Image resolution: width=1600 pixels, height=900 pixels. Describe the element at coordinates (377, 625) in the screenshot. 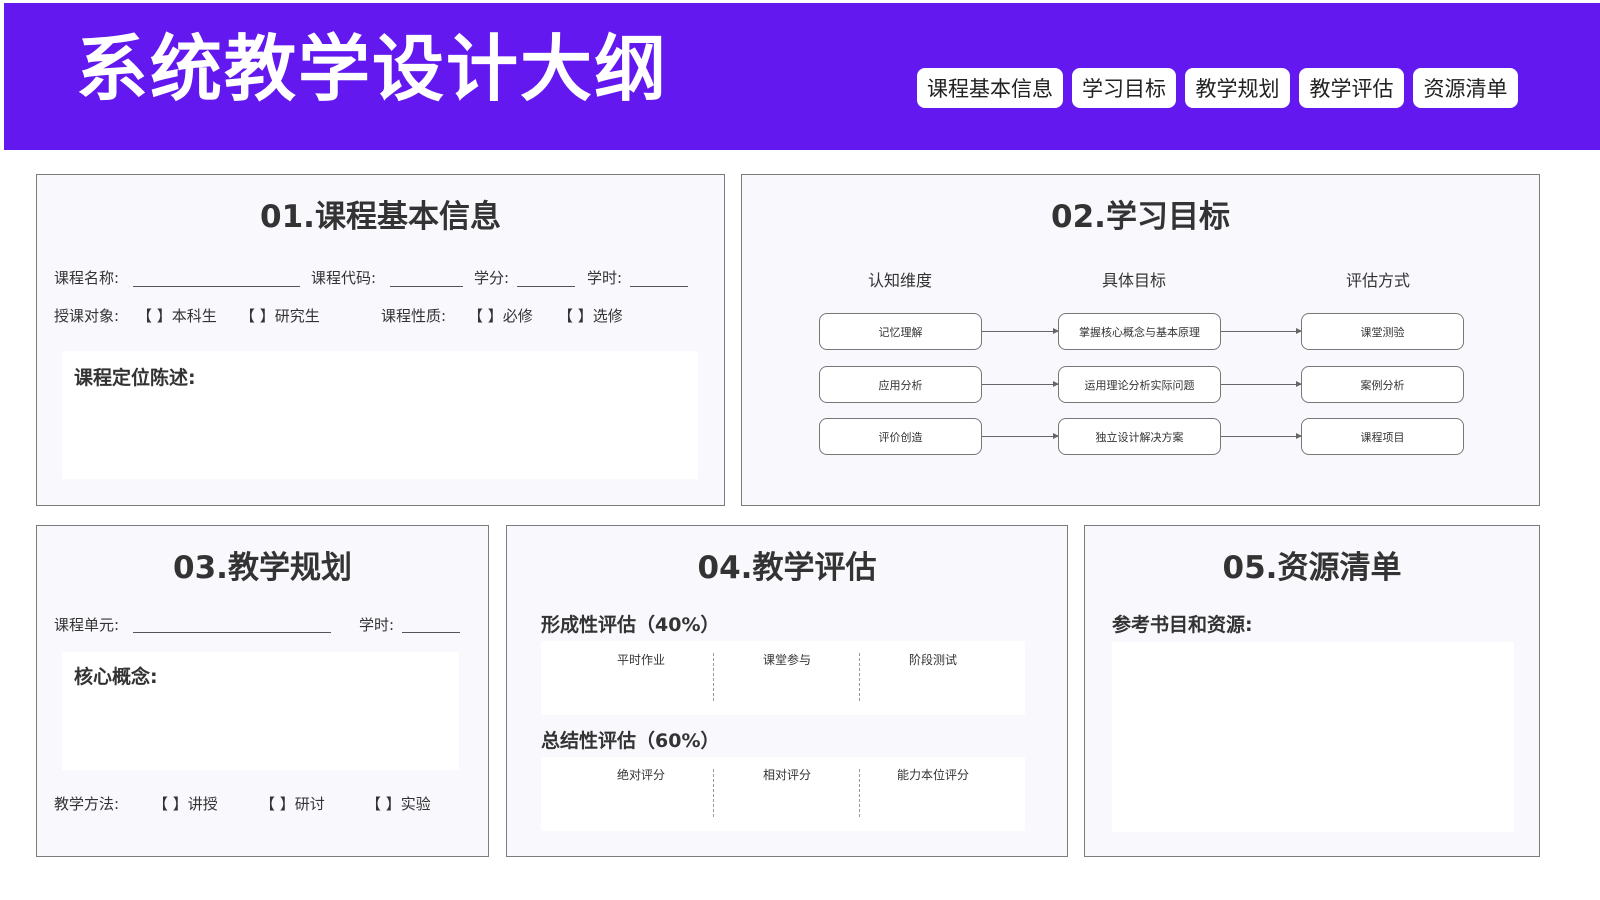

I see `planning-hours-label: 学时:` at that location.